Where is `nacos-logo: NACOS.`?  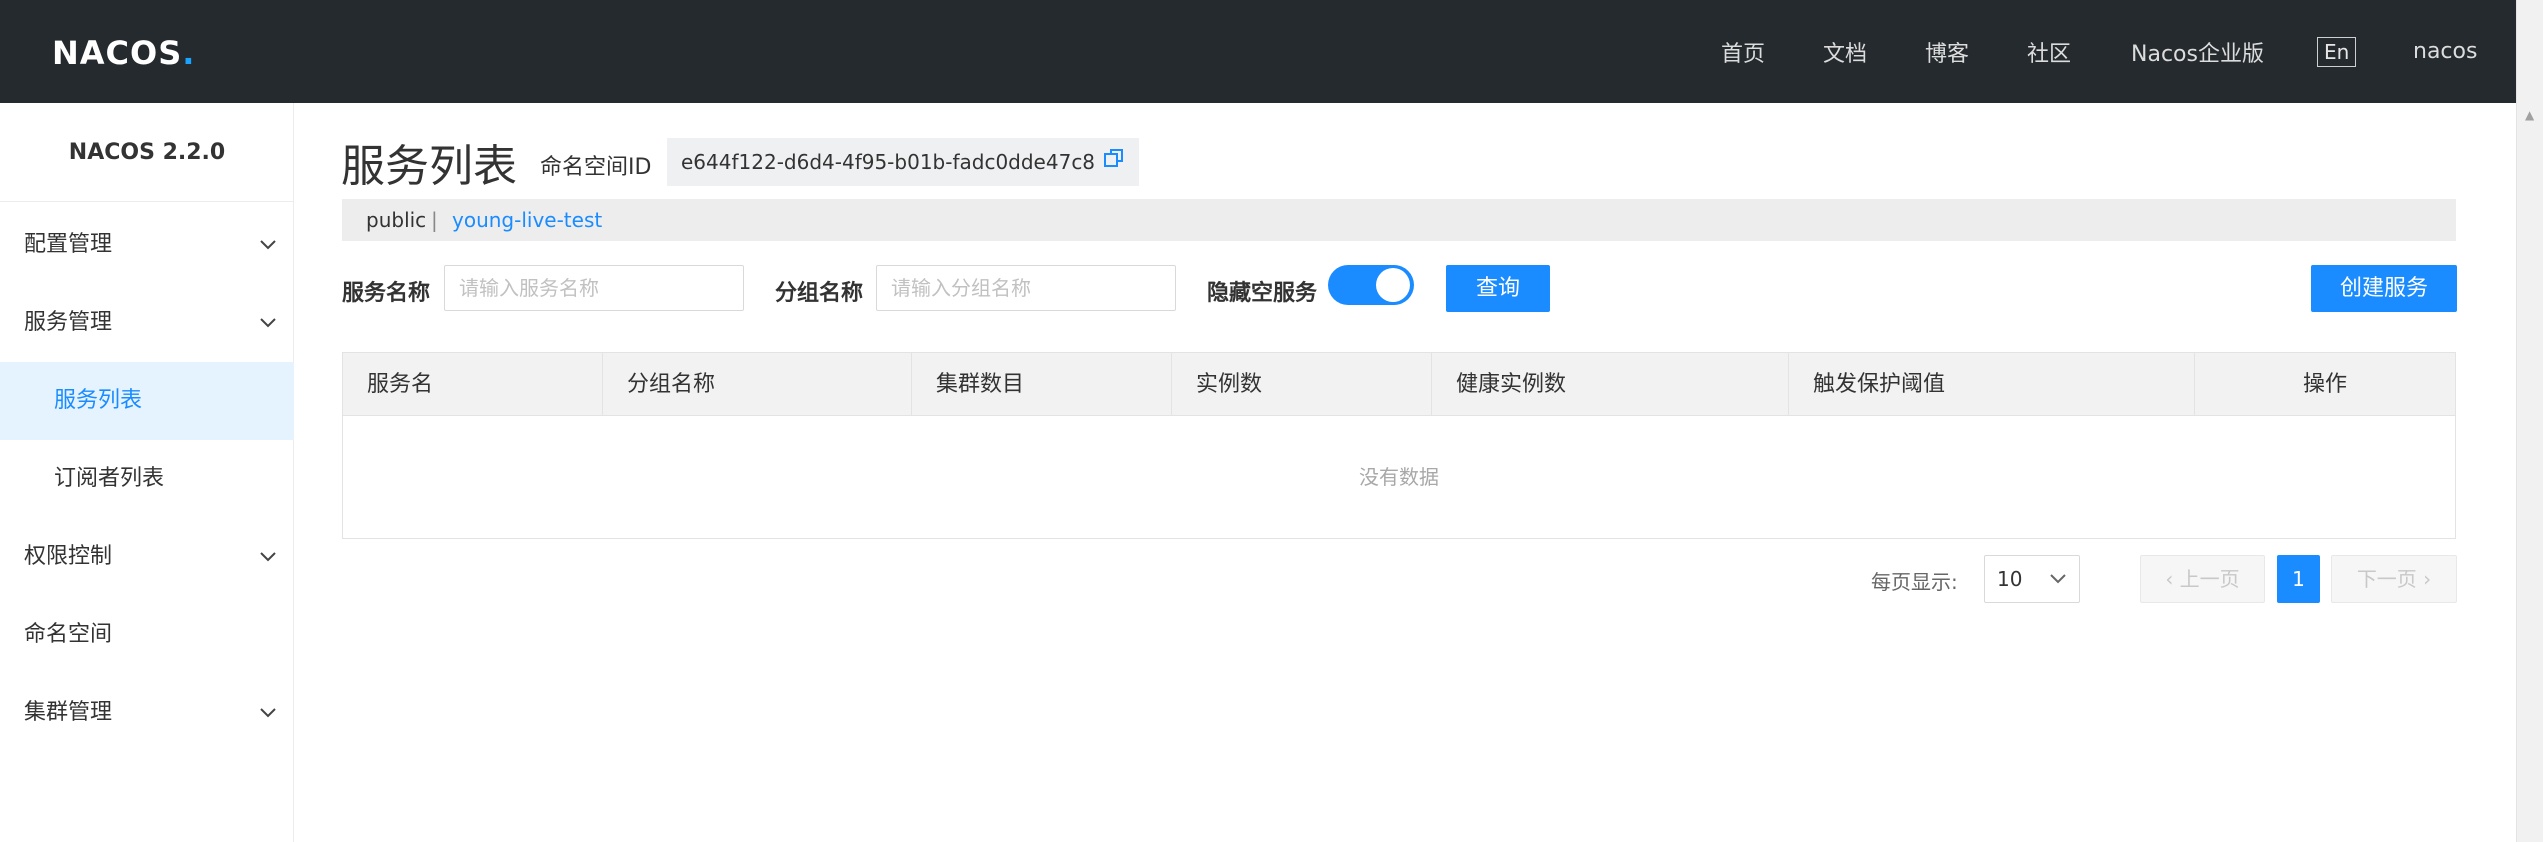 nacos-logo: NACOS. is located at coordinates (123, 53).